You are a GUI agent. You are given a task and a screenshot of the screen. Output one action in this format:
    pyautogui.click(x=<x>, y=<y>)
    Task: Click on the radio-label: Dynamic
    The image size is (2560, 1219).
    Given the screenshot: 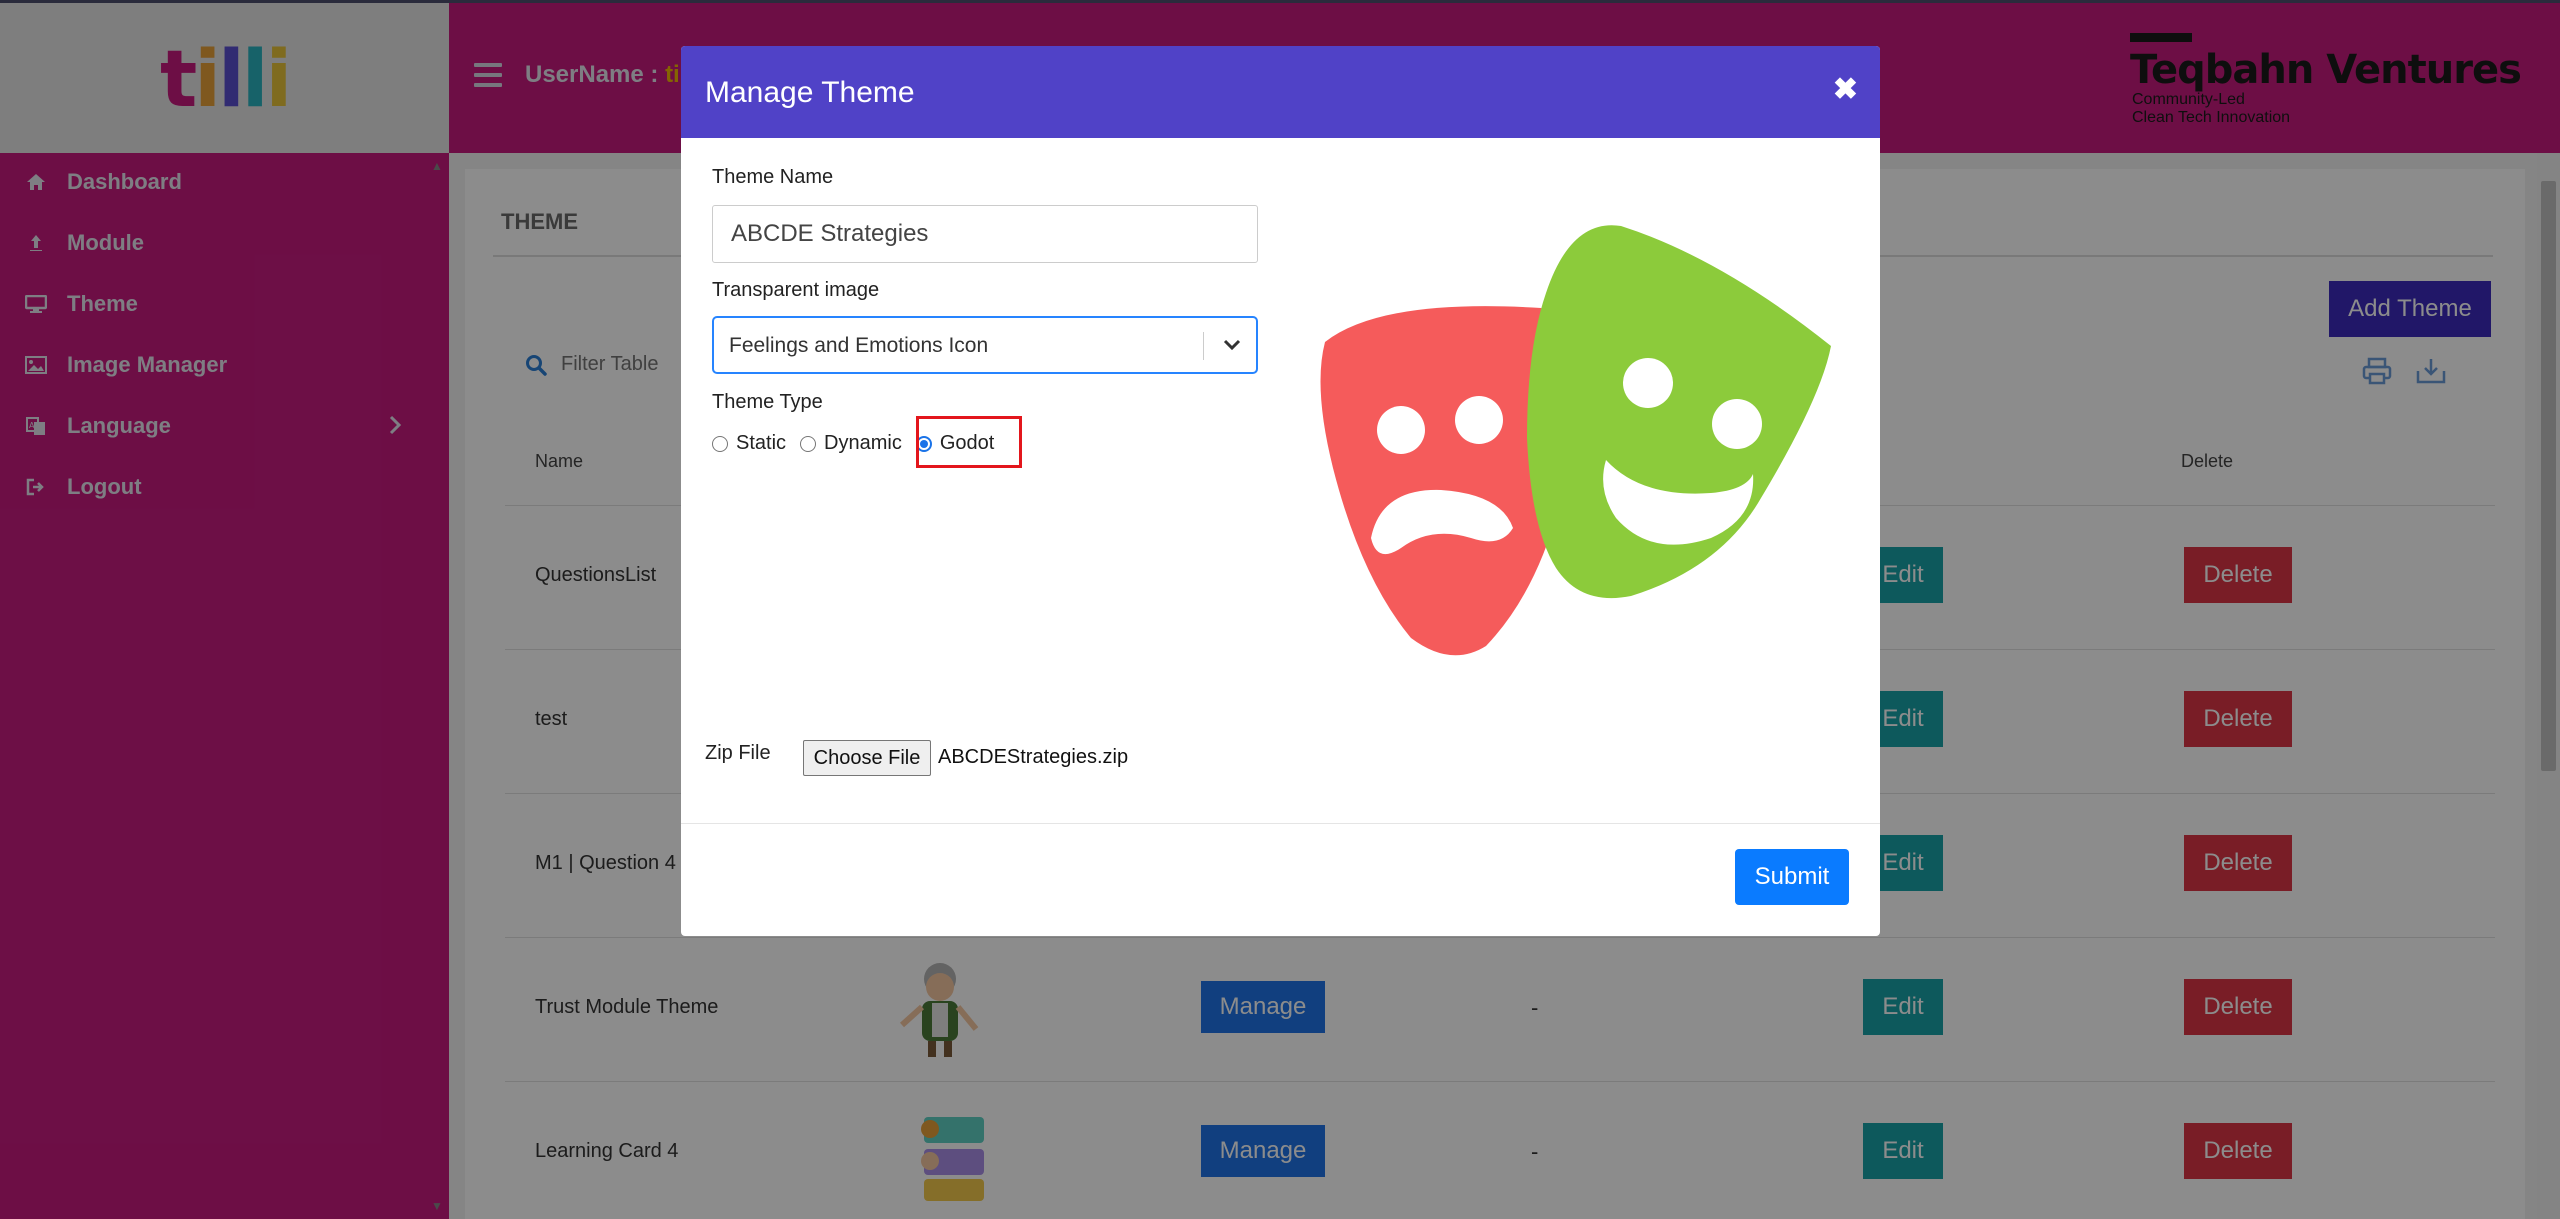 What is the action you would take?
    pyautogui.click(x=863, y=443)
    